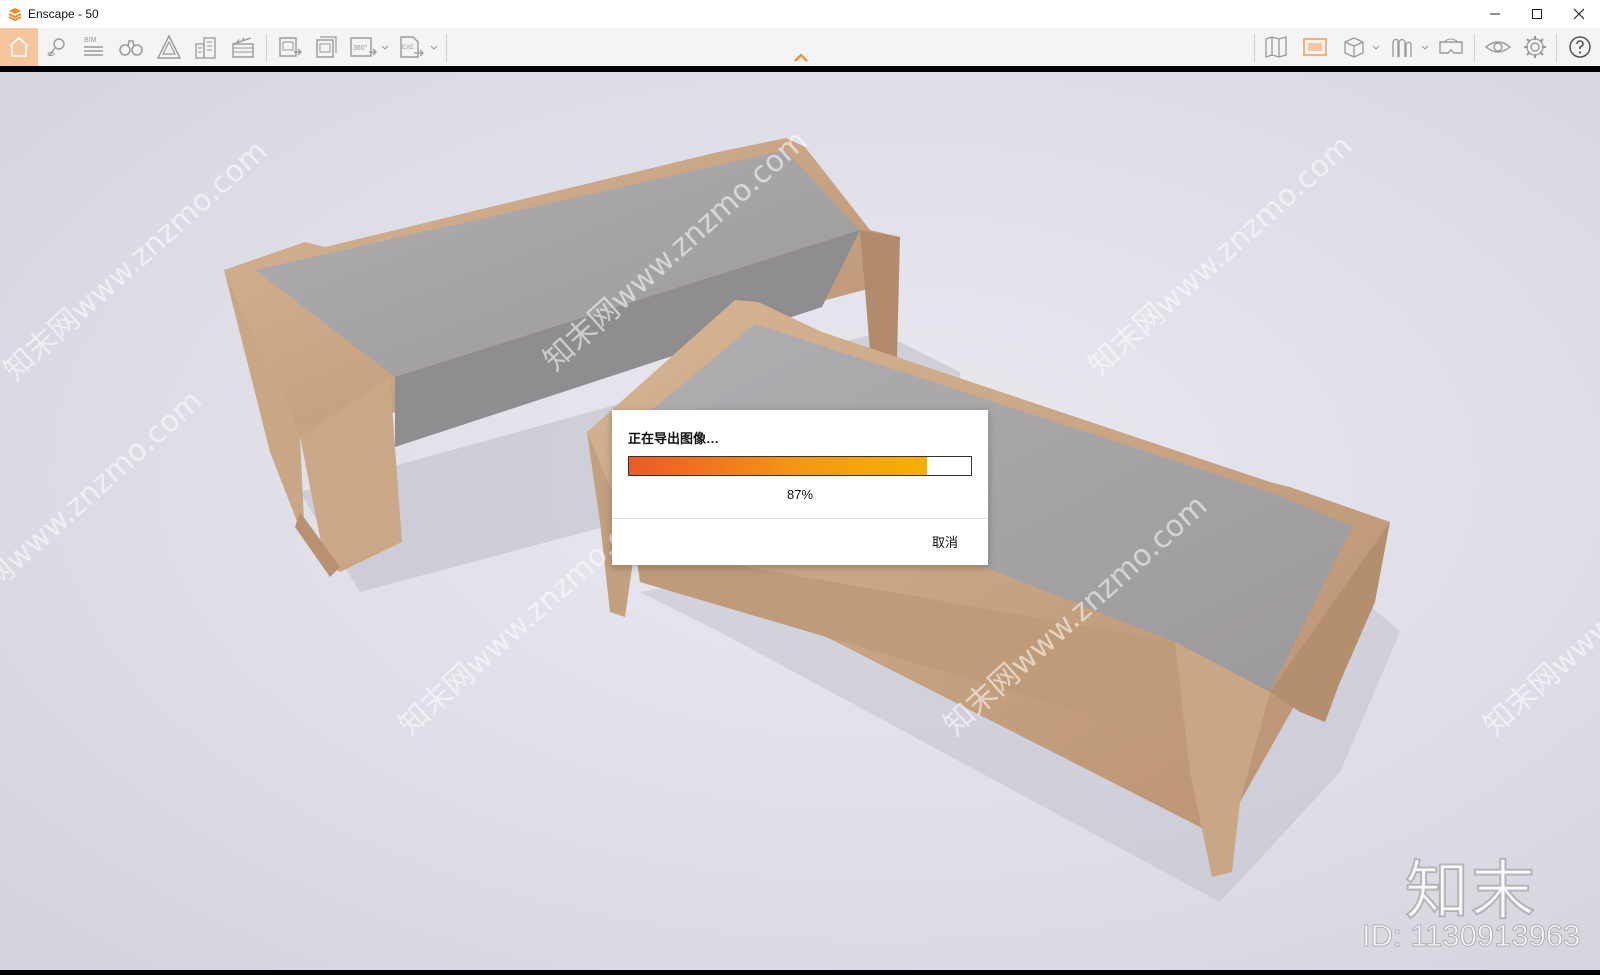 The height and width of the screenshot is (975, 1600). I want to click on view-management-button, so click(57, 47).